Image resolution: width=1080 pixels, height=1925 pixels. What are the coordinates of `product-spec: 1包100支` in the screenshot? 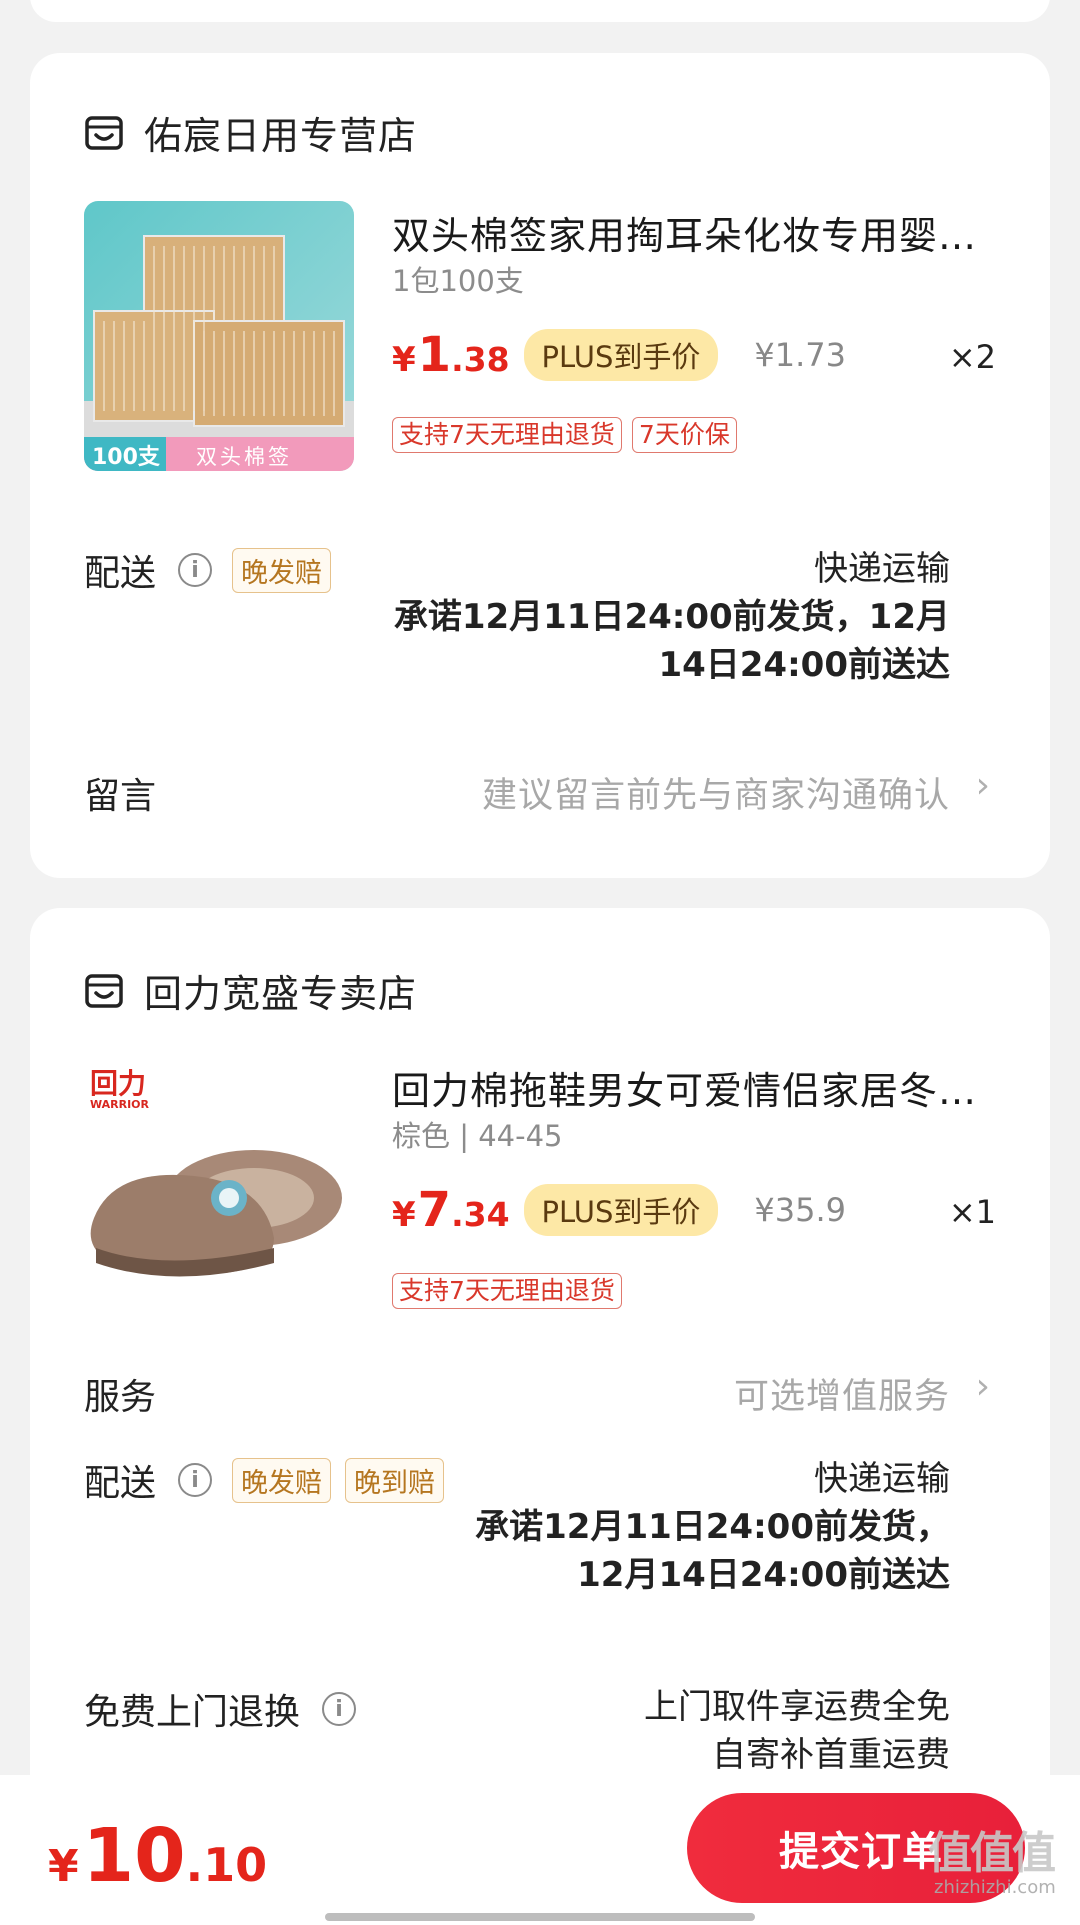 It's located at (458, 279).